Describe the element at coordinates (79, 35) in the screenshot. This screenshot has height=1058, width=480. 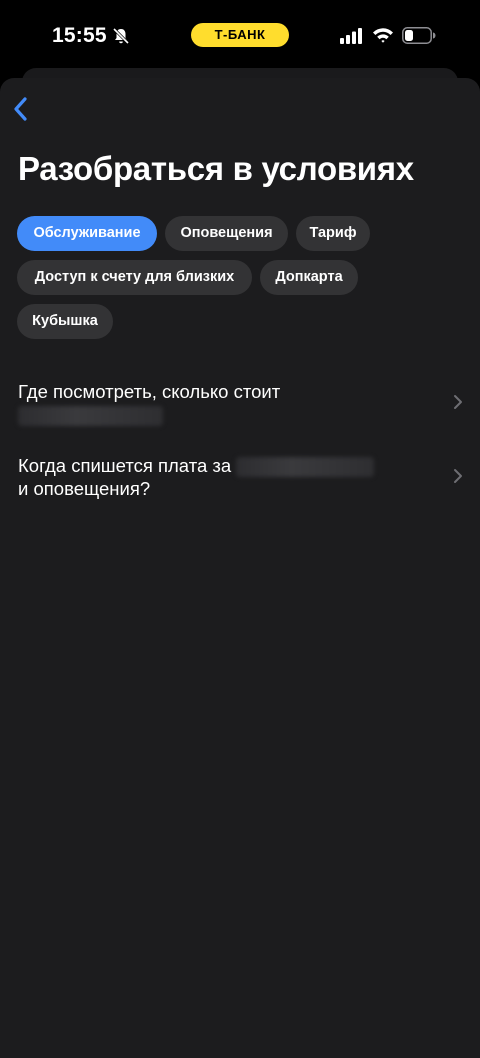
I see `status-time: 15:55` at that location.